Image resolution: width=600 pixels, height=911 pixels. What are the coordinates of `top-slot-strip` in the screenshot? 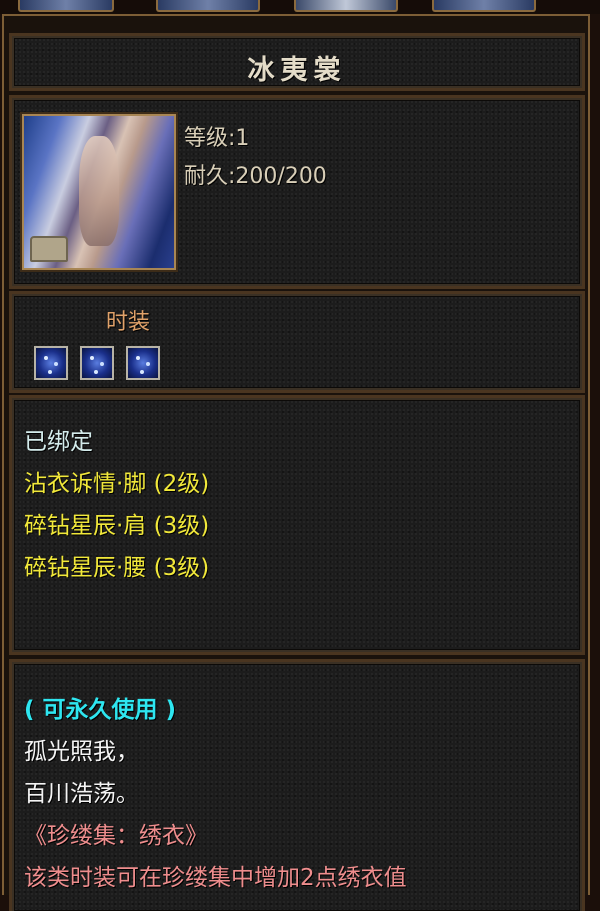 It's located at (300, 7).